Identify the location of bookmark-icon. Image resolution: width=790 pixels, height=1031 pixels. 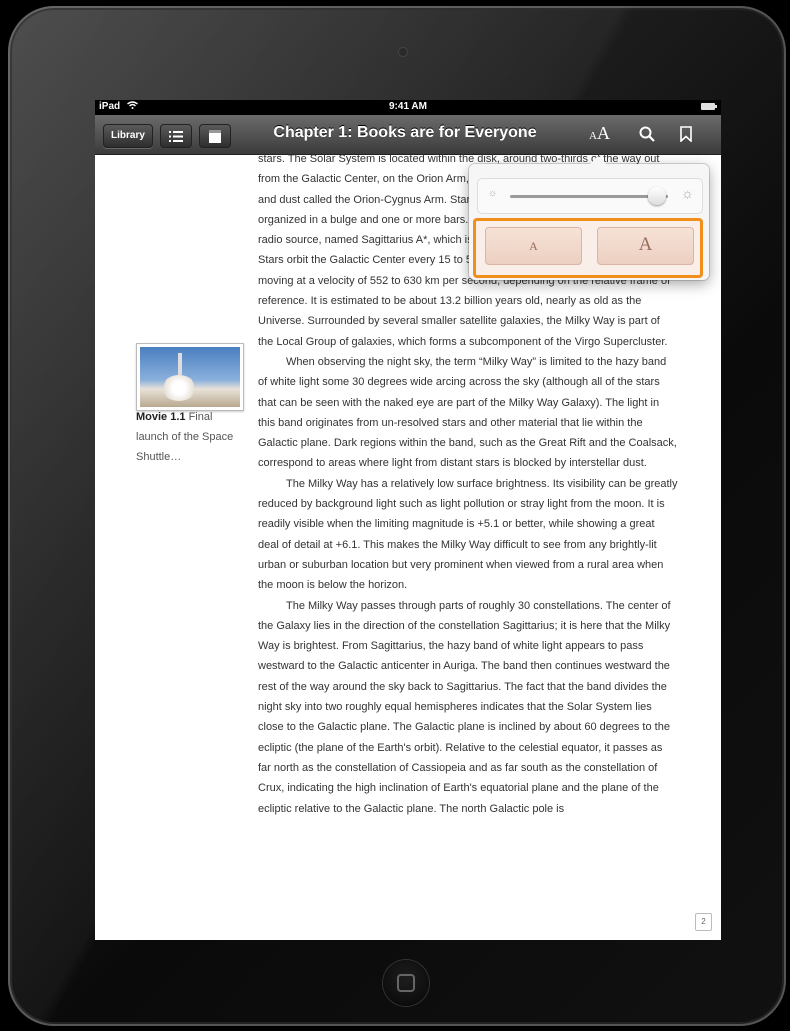
(686, 136).